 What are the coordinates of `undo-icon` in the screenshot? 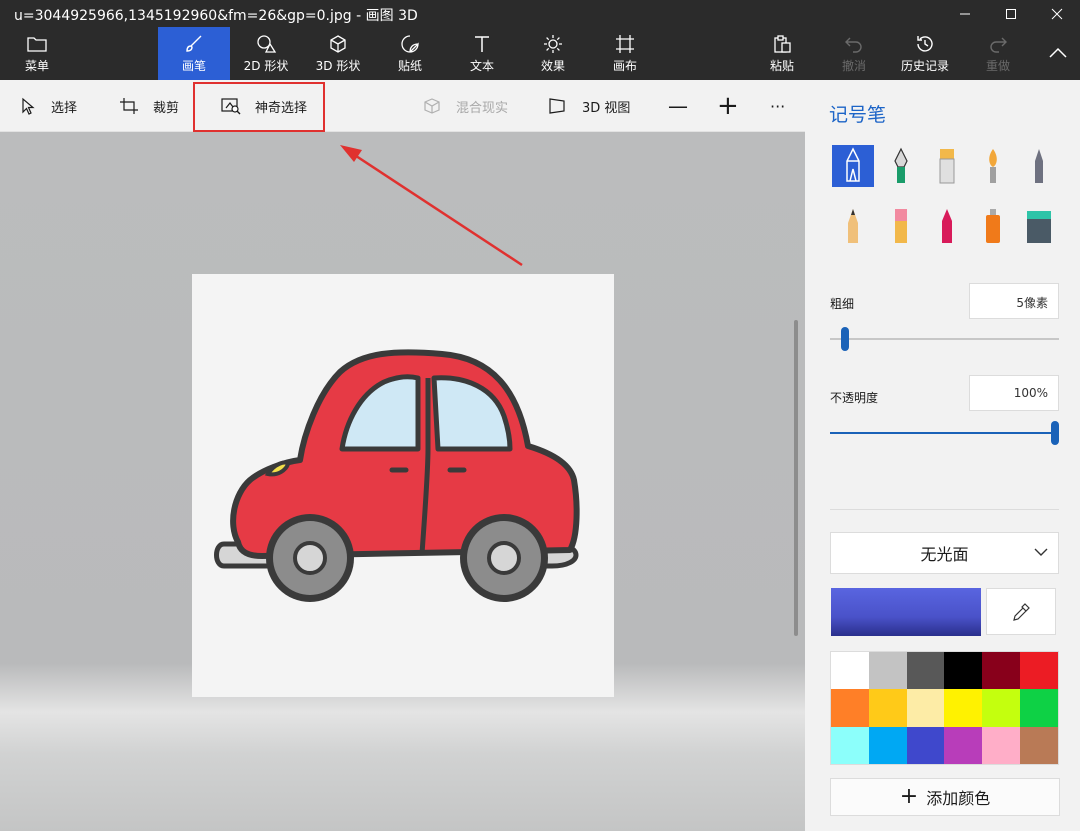 It's located at (854, 44).